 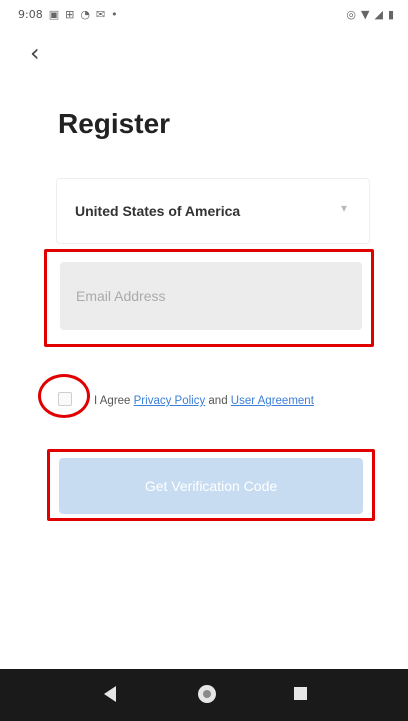 What do you see at coordinates (114, 401) in the screenshot?
I see `agreement-prefix: I Agree` at bounding box center [114, 401].